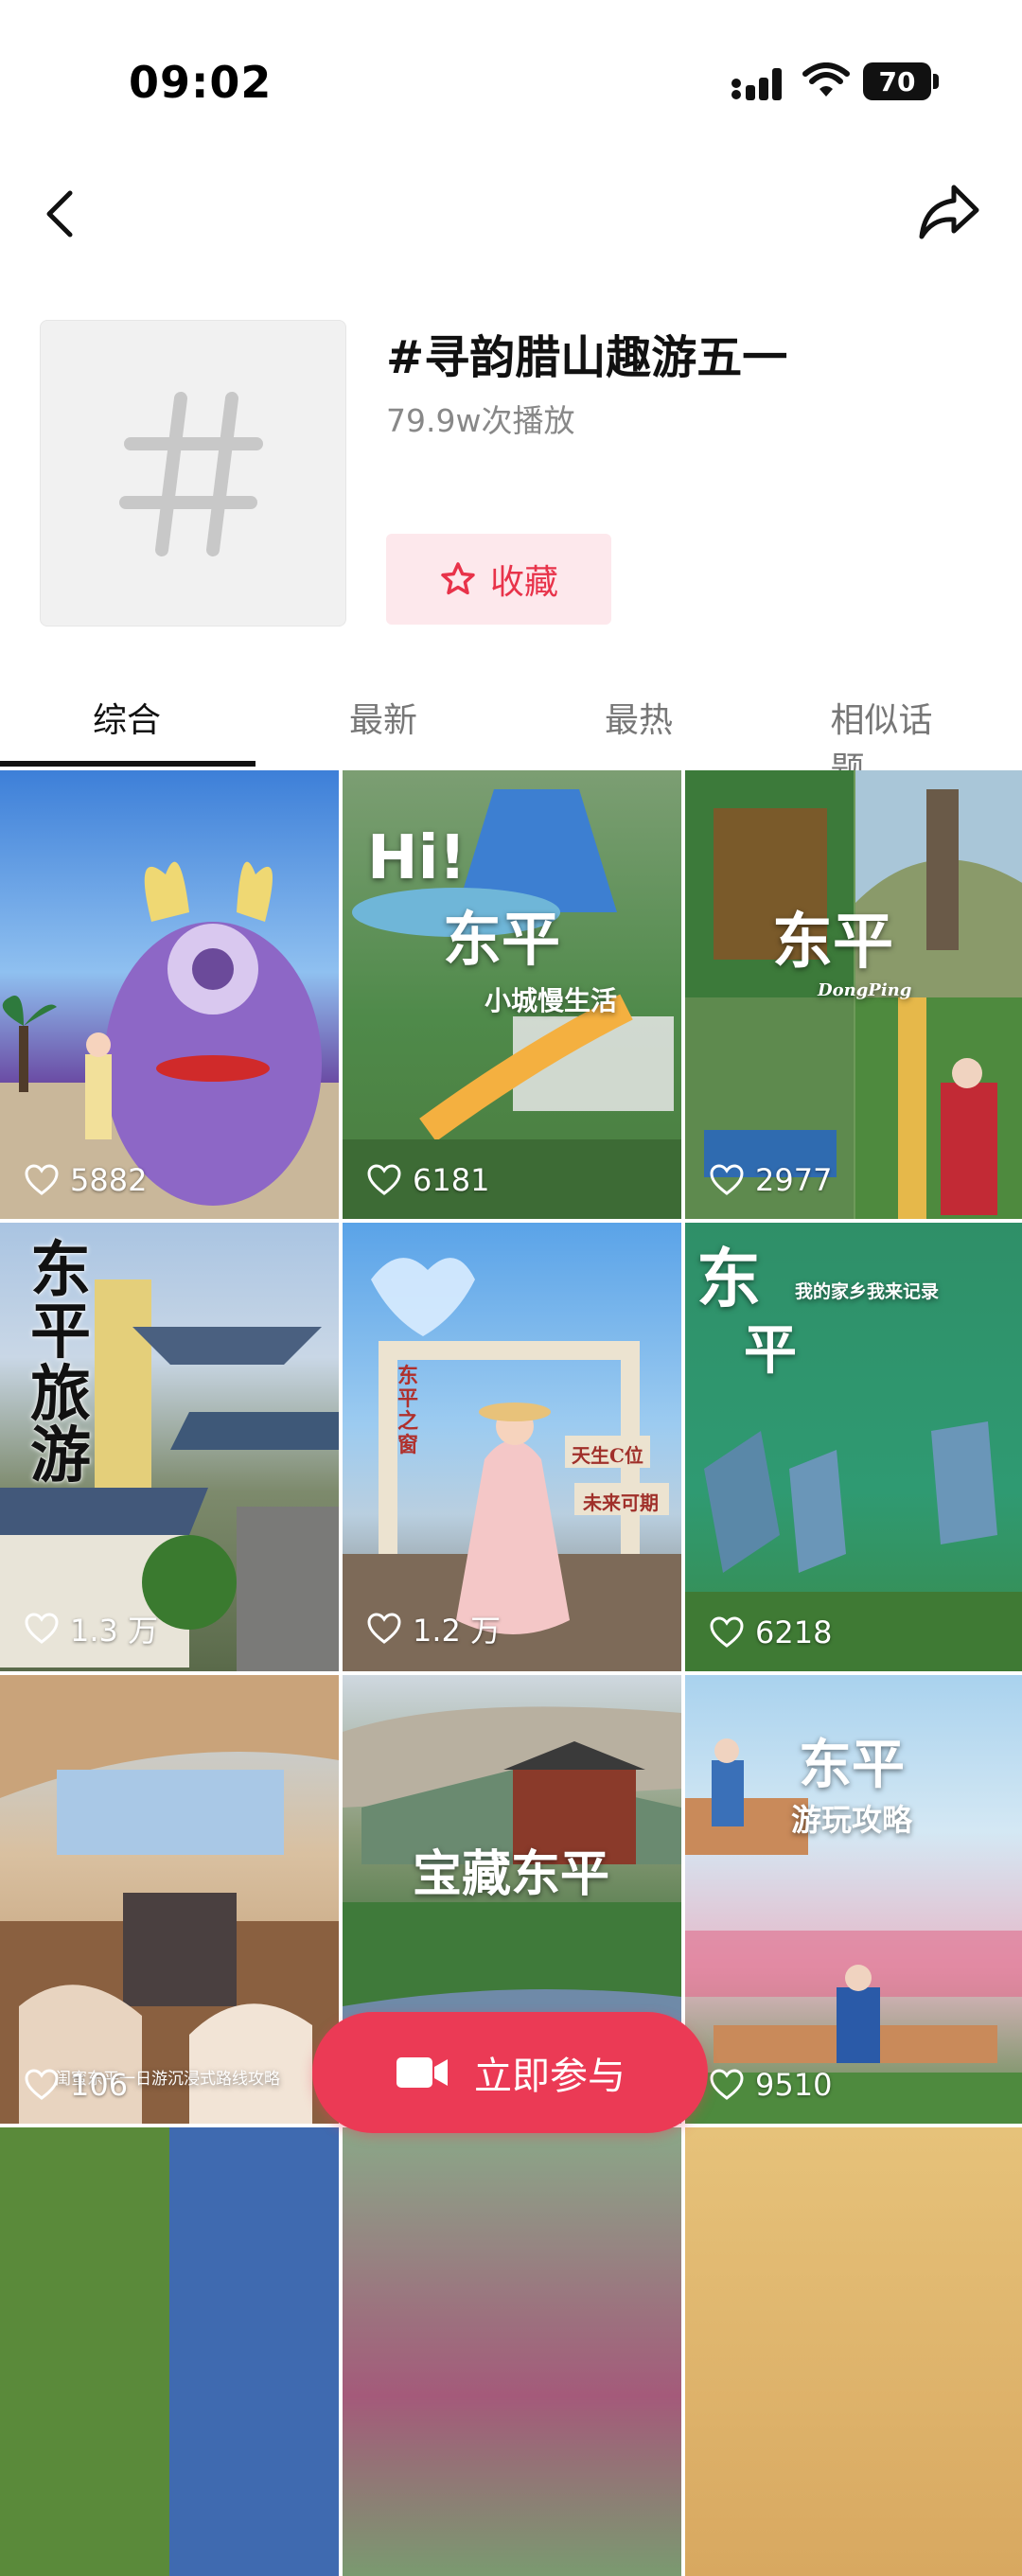 Image resolution: width=1022 pixels, height=2576 pixels. I want to click on overlay-caption: DongPing, so click(865, 990).